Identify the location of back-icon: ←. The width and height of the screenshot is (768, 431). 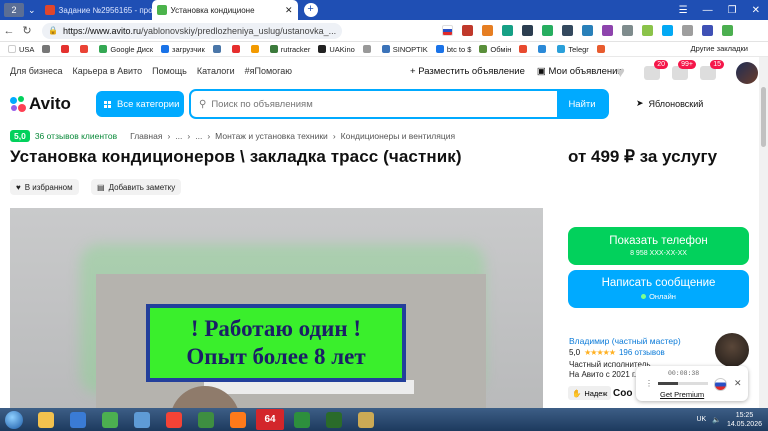
(9, 31).